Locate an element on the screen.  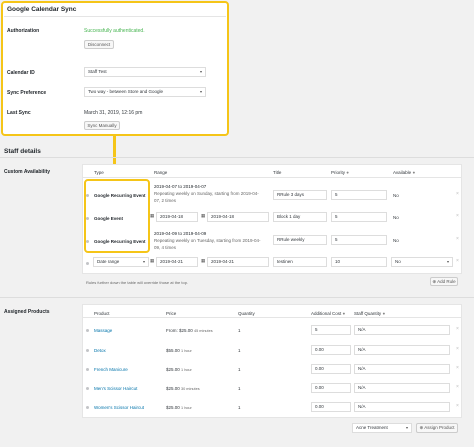
product-select-value: Acne Treatment is located at coordinates (372, 427).